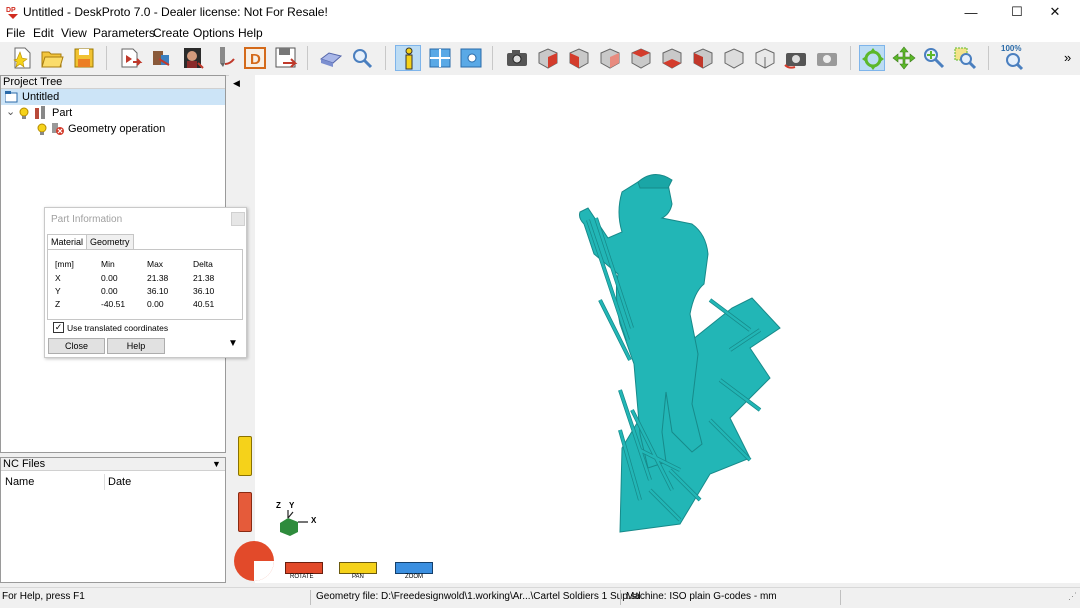 This screenshot has width=1080, height=608. I want to click on vertical-pan-slider, so click(245, 456).